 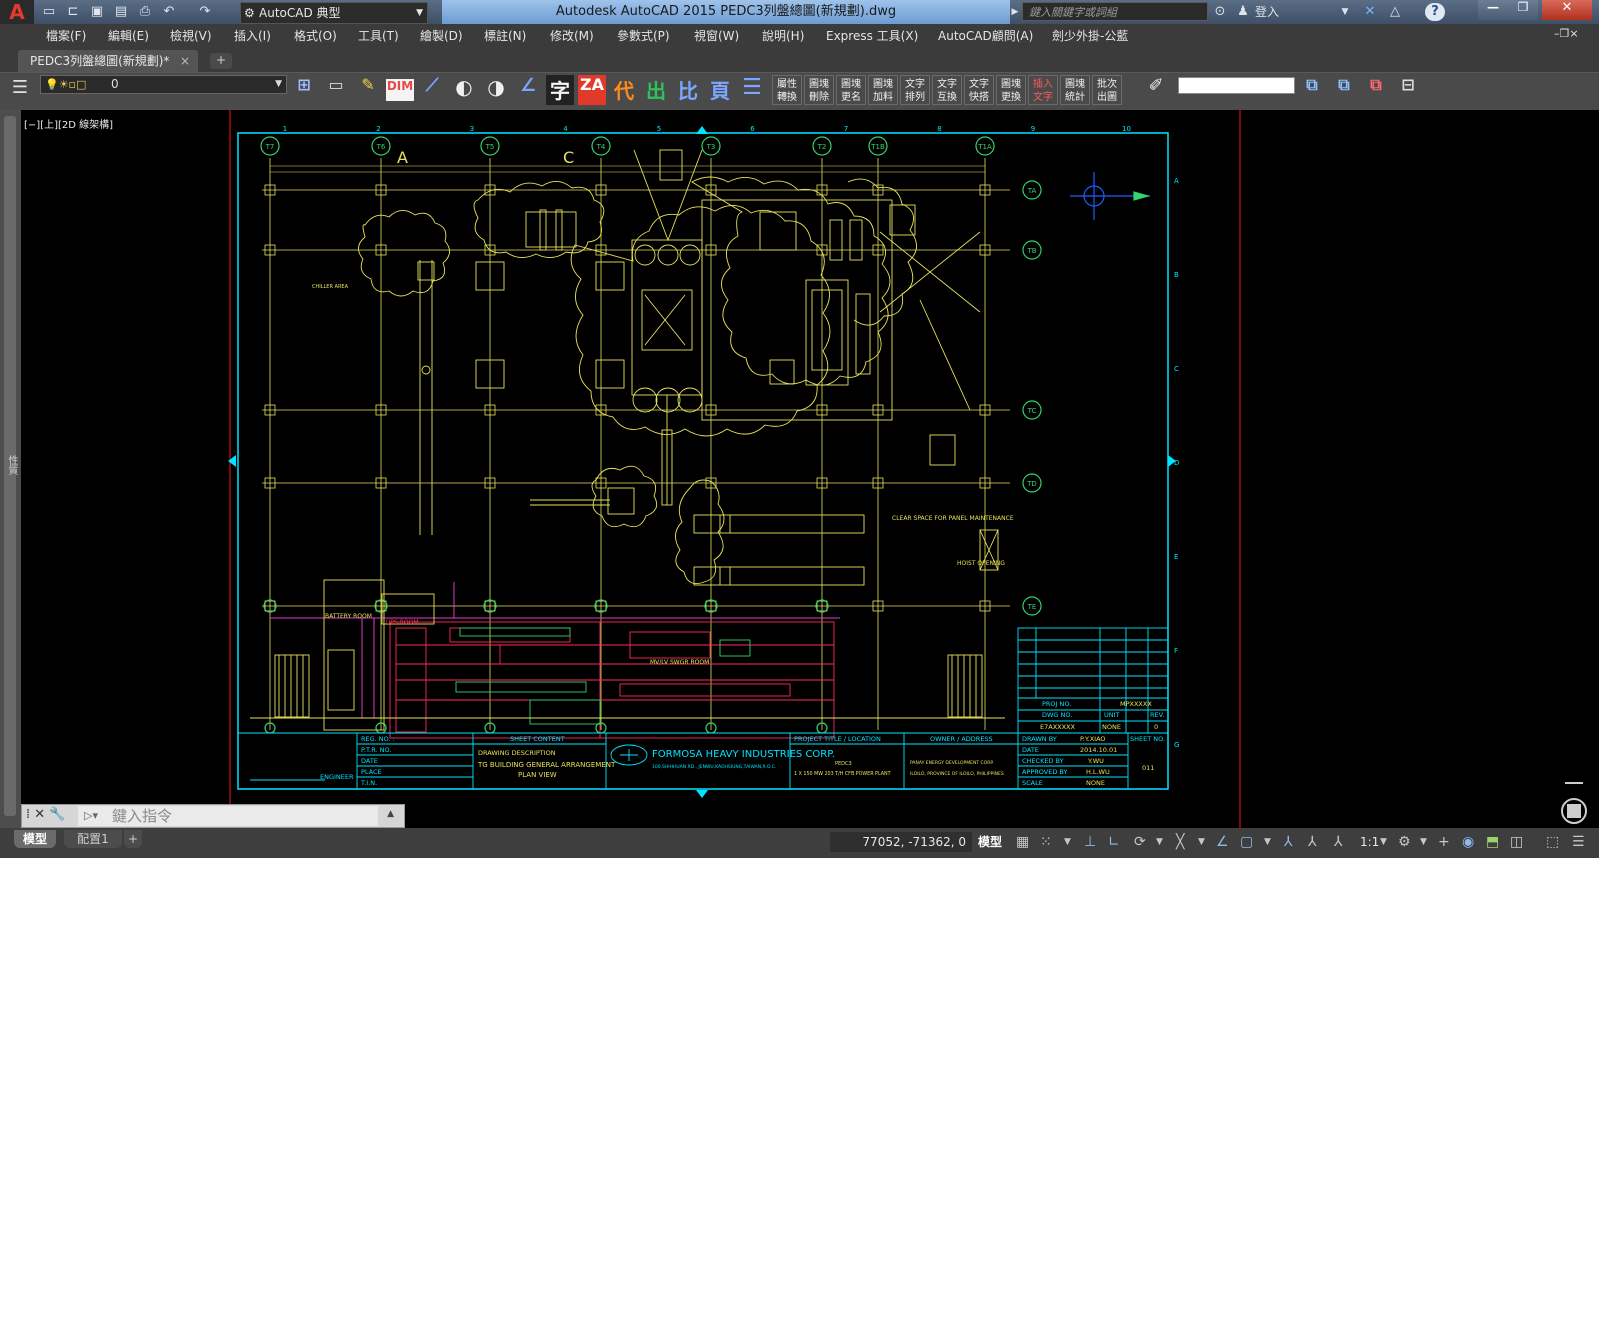 What do you see at coordinates (97, 12) in the screenshot?
I see `save-icon: ▣` at bounding box center [97, 12].